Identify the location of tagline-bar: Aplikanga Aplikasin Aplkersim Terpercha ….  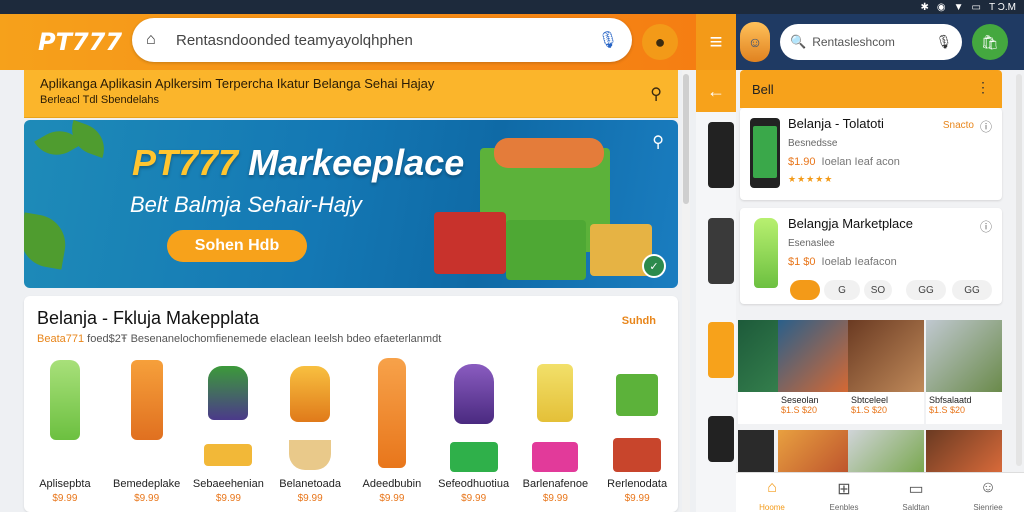
(351, 94).